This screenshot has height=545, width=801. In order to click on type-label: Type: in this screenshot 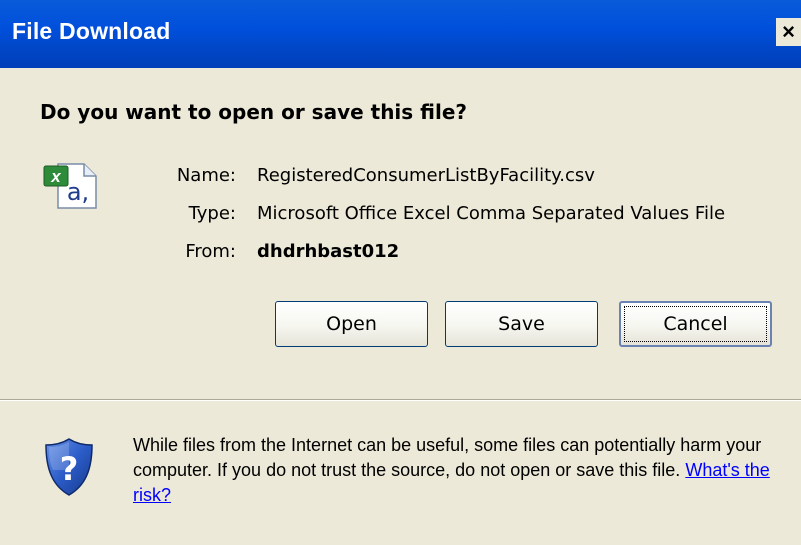, I will do `click(212, 213)`.